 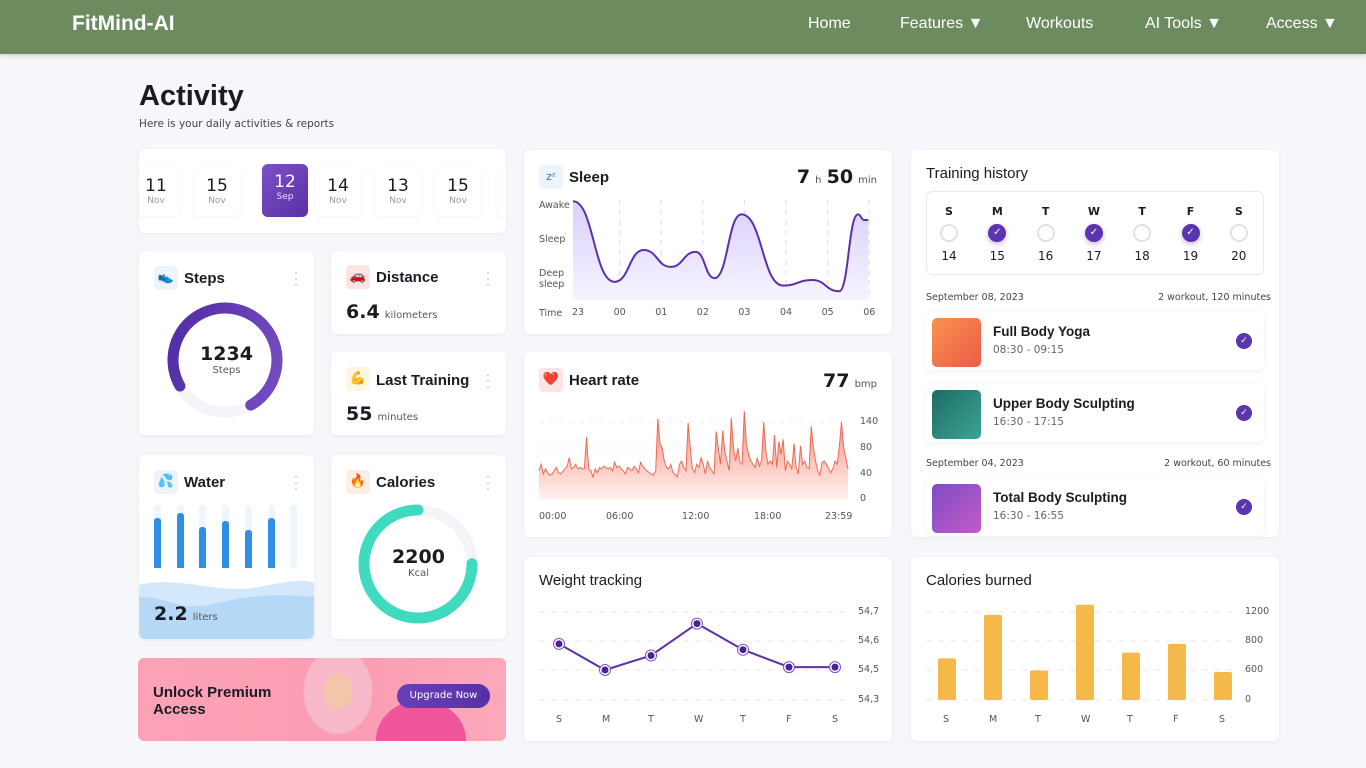 I want to click on x-tick-label: 01, so click(x=661, y=312).